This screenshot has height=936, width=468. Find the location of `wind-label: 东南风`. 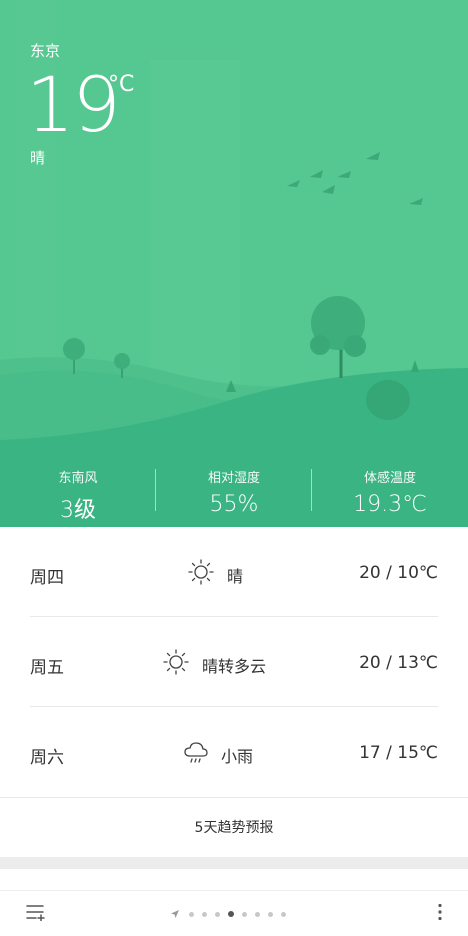

wind-label: 东南风 is located at coordinates (78, 478).